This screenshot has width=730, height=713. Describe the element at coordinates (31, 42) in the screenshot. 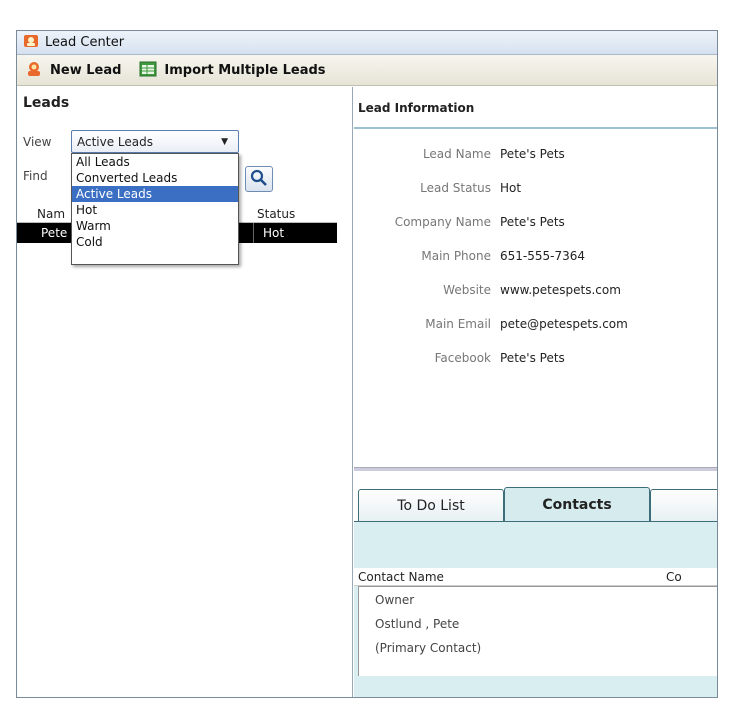

I see `lead-center-app-icon` at that location.